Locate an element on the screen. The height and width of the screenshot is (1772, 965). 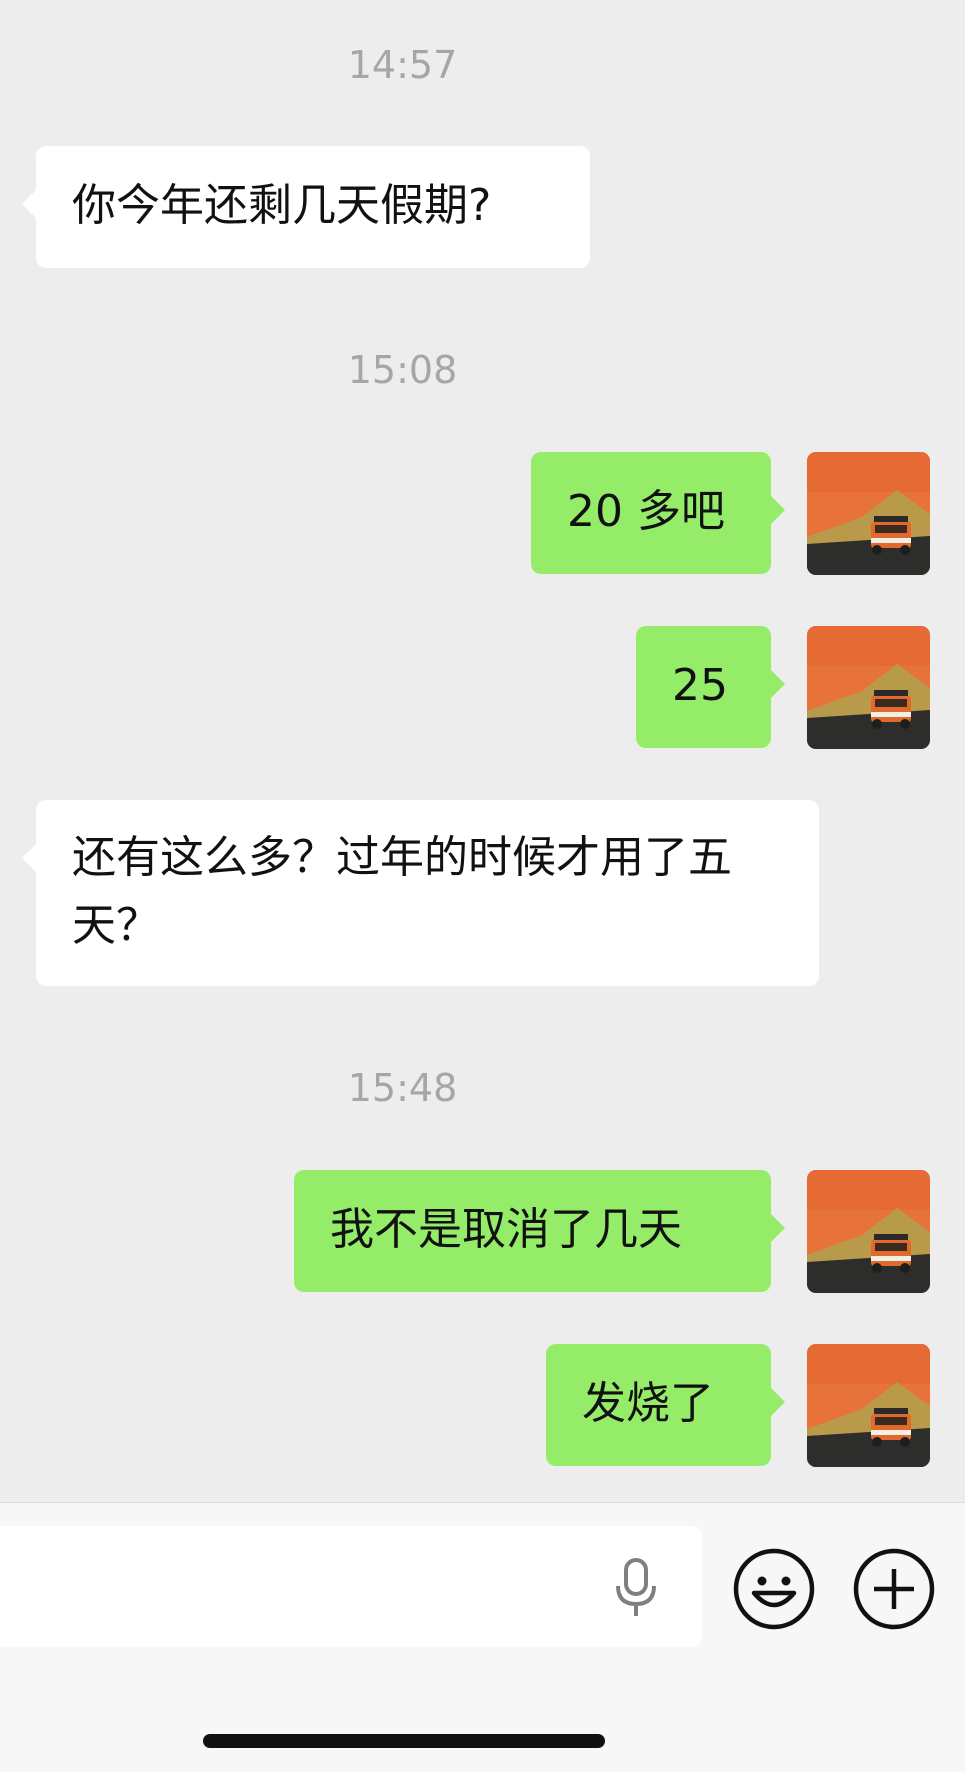
message-bubble-sent: 我不是取消了几天 is located at coordinates (539, 1231).